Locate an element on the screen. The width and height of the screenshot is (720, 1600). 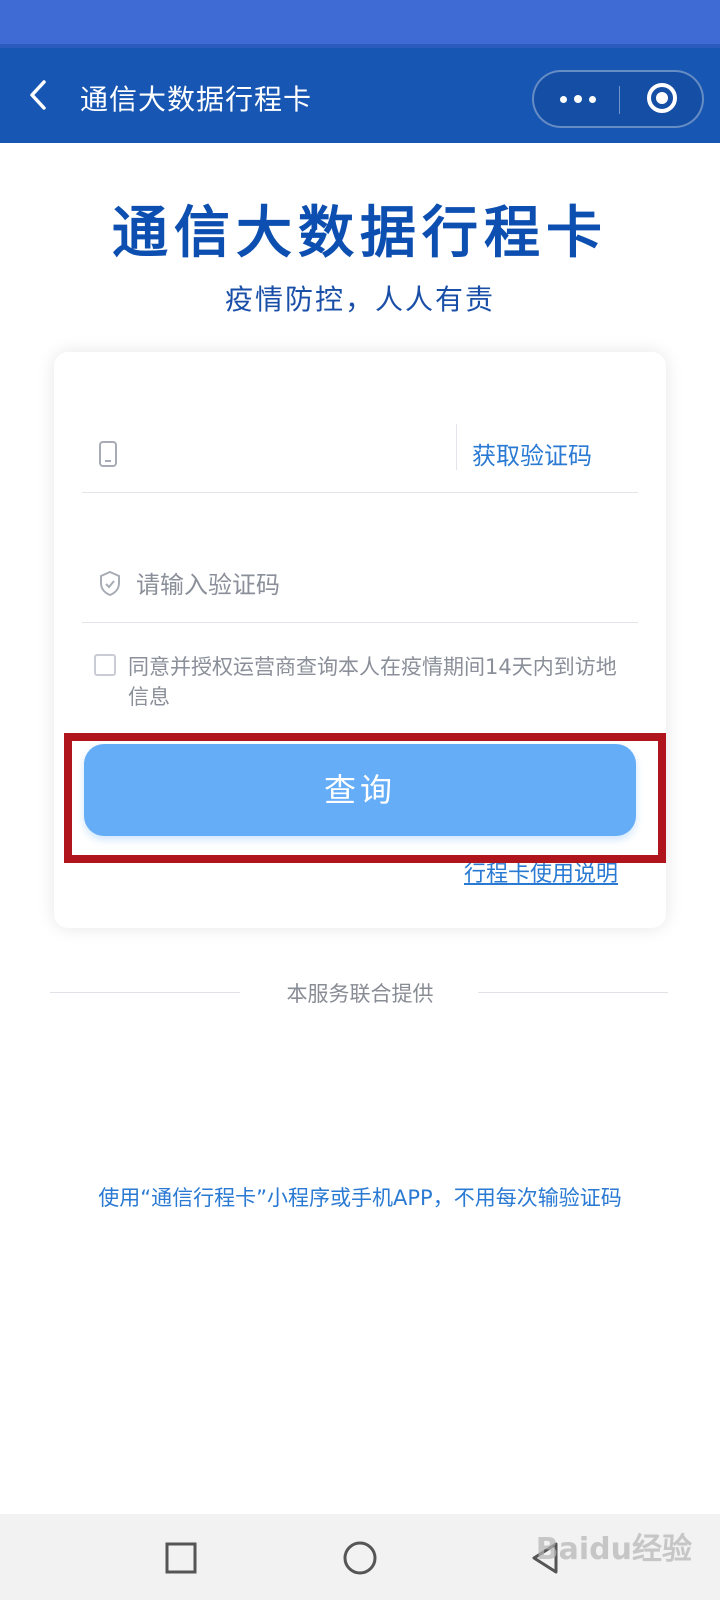
target-close-icon-dot is located at coordinates (662, 98).